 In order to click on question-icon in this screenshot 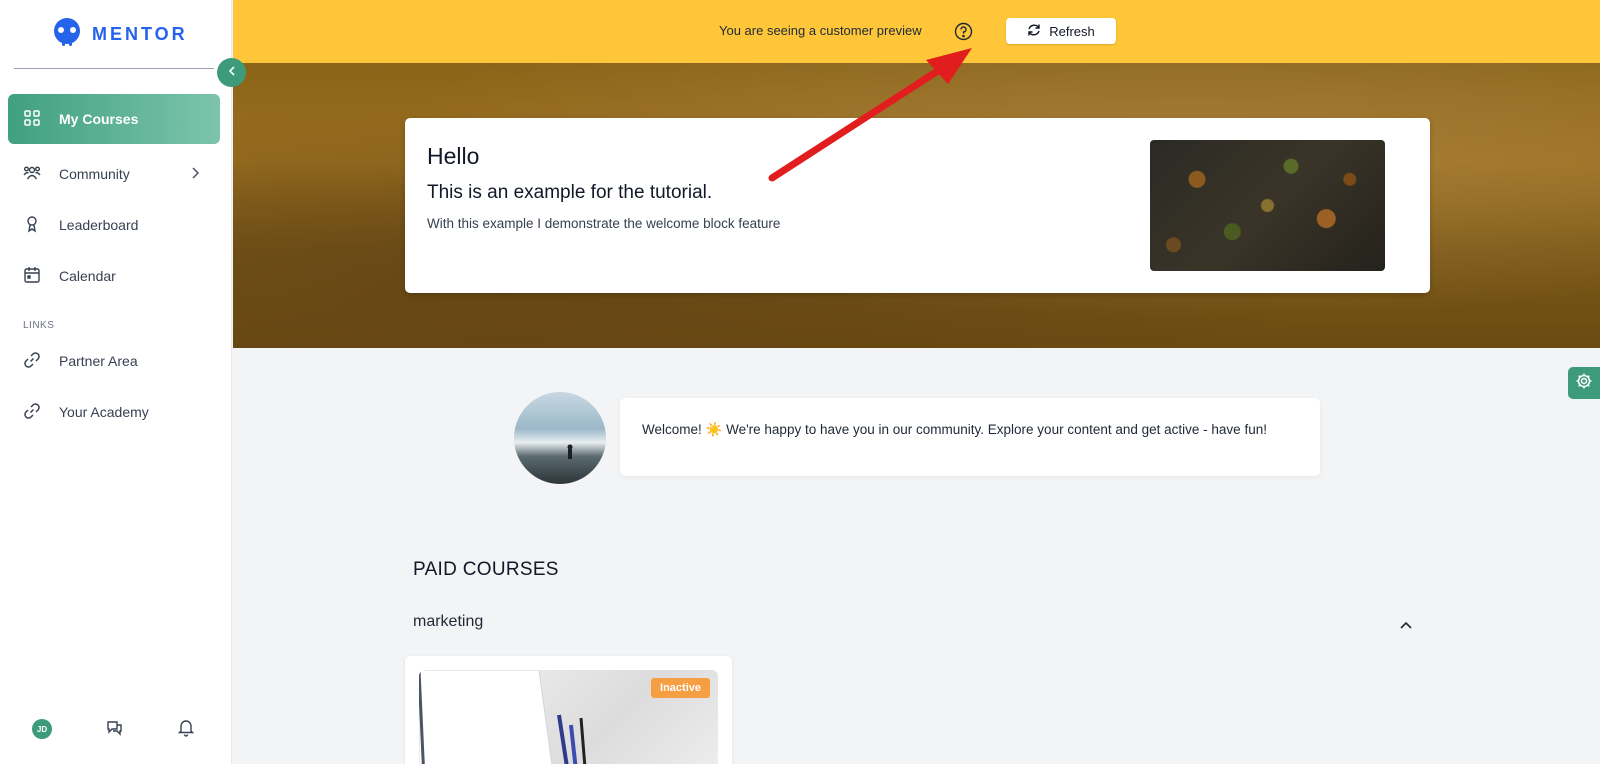, I will do `click(963, 34)`.